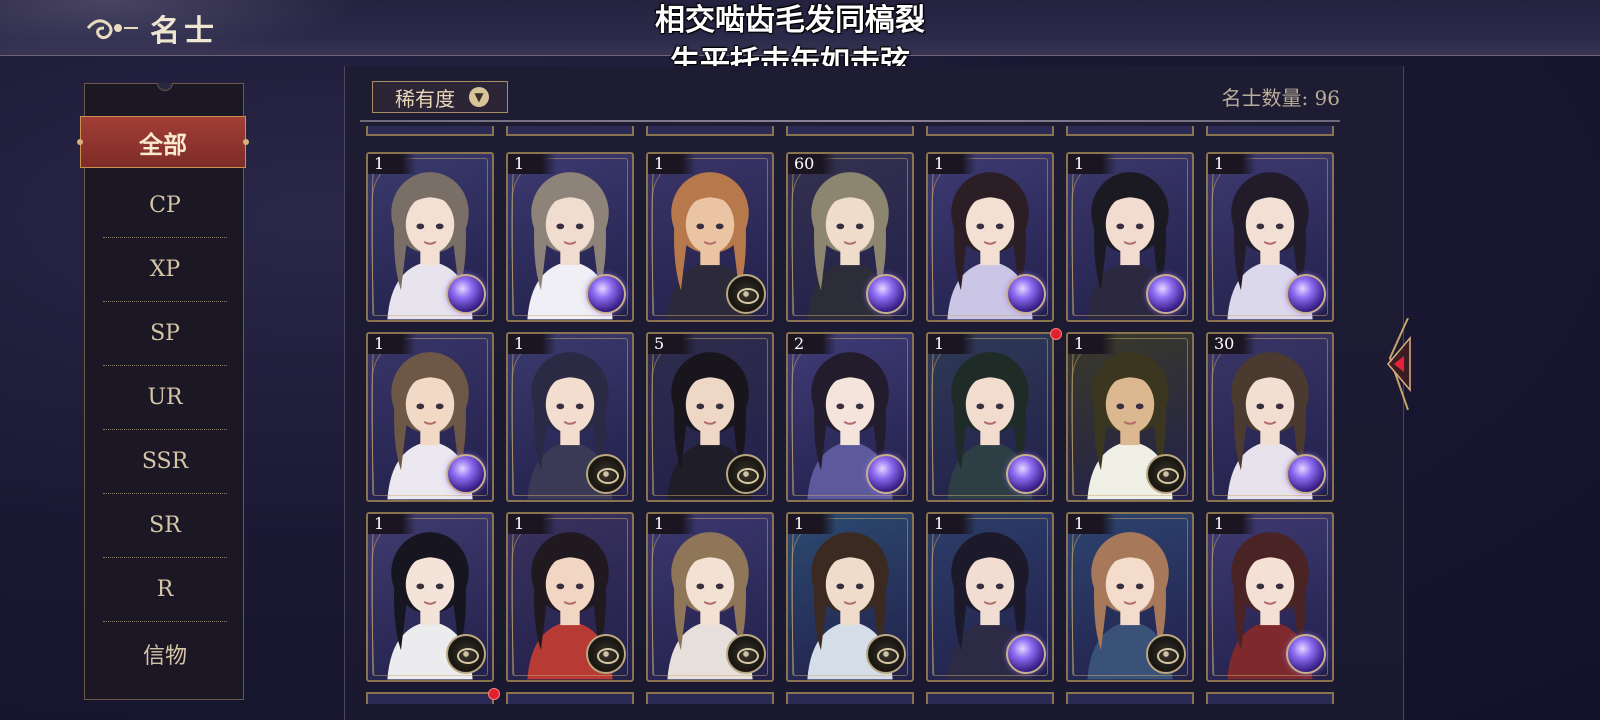 This screenshot has width=1600, height=720. What do you see at coordinates (165, 398) in the screenshot?
I see `filter-ur: UR` at bounding box center [165, 398].